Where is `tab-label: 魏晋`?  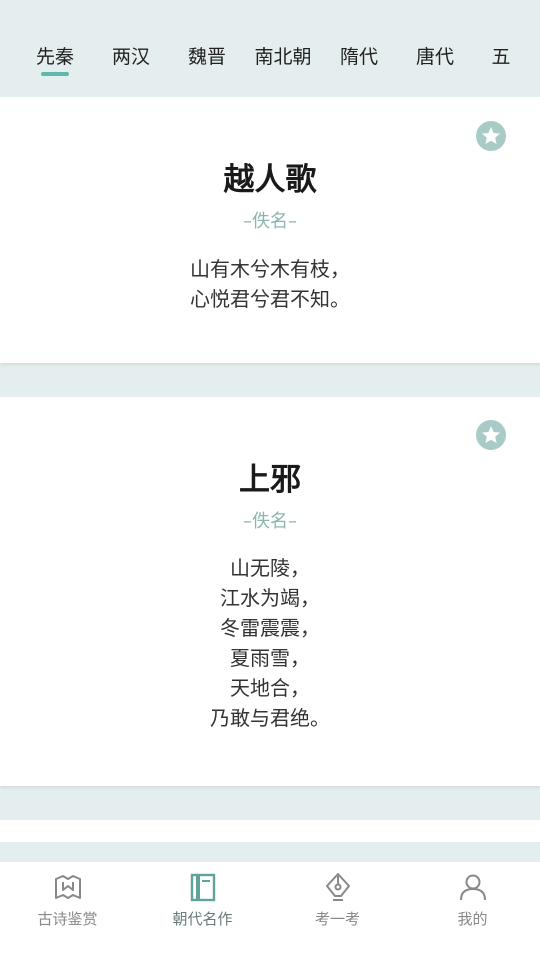 tab-label: 魏晋 is located at coordinates (206, 57).